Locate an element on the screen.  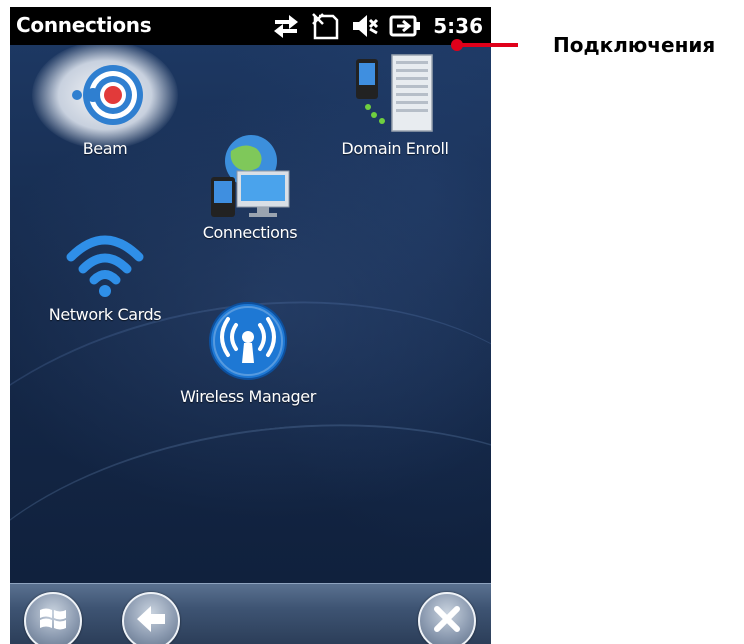
app-domain-enroll: Domain Enroll is located at coordinates (395, 104).